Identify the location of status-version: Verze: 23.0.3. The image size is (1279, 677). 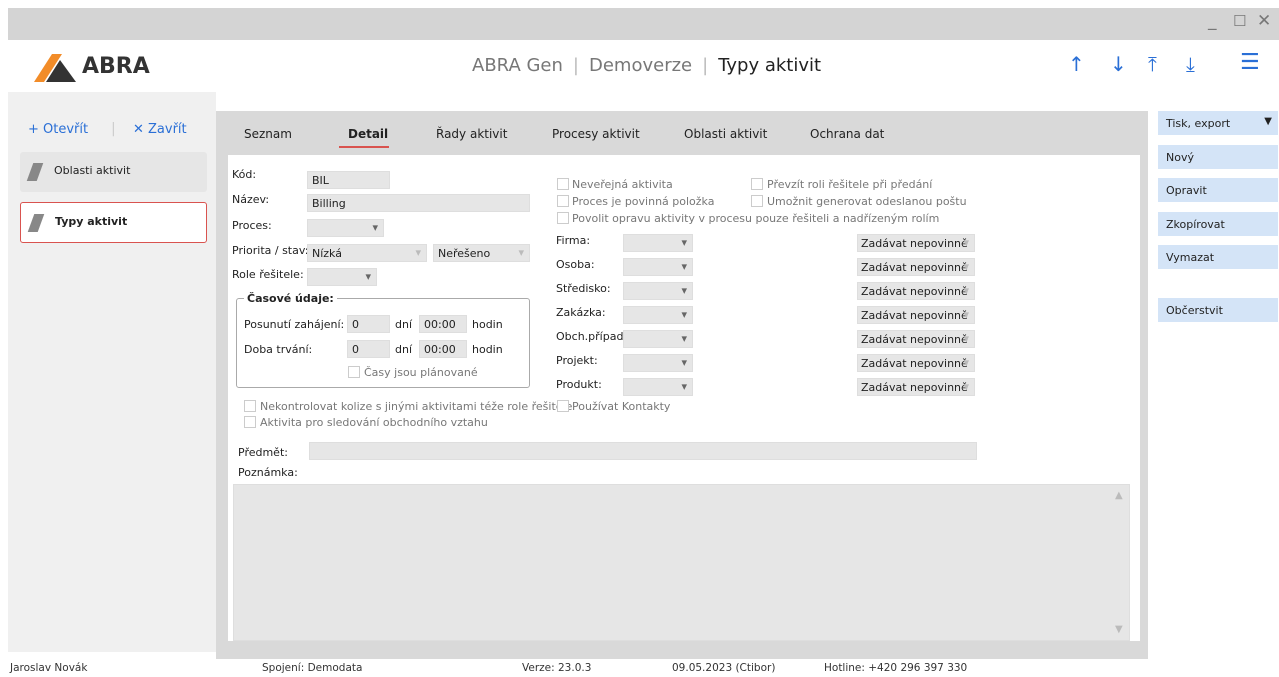
(557, 668).